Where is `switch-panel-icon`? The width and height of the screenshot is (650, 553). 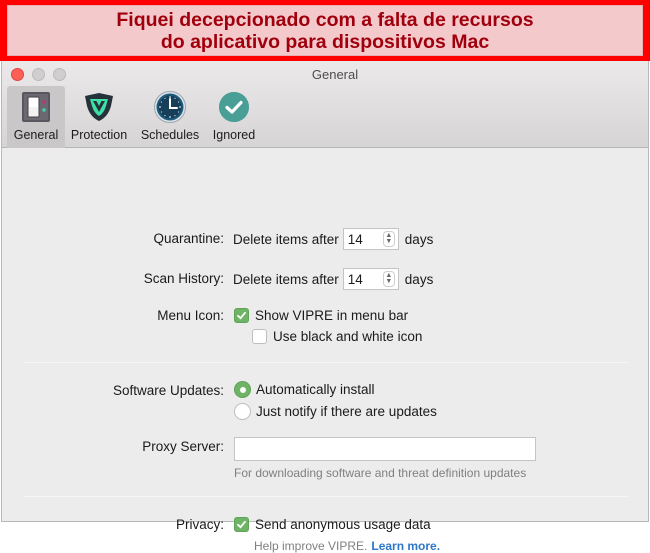 switch-panel-icon is located at coordinates (36, 107).